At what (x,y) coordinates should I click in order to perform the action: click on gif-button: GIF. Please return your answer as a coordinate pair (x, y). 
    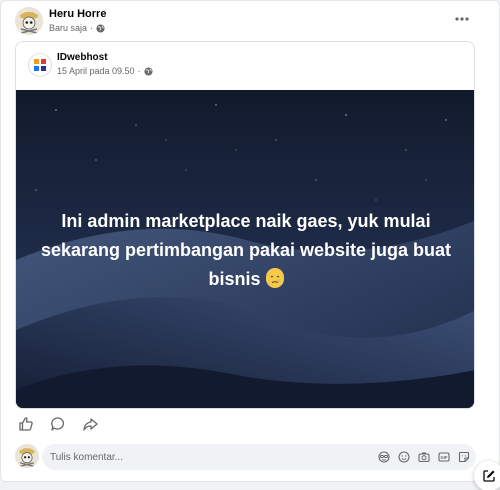
    Looking at the image, I should click on (443, 456).